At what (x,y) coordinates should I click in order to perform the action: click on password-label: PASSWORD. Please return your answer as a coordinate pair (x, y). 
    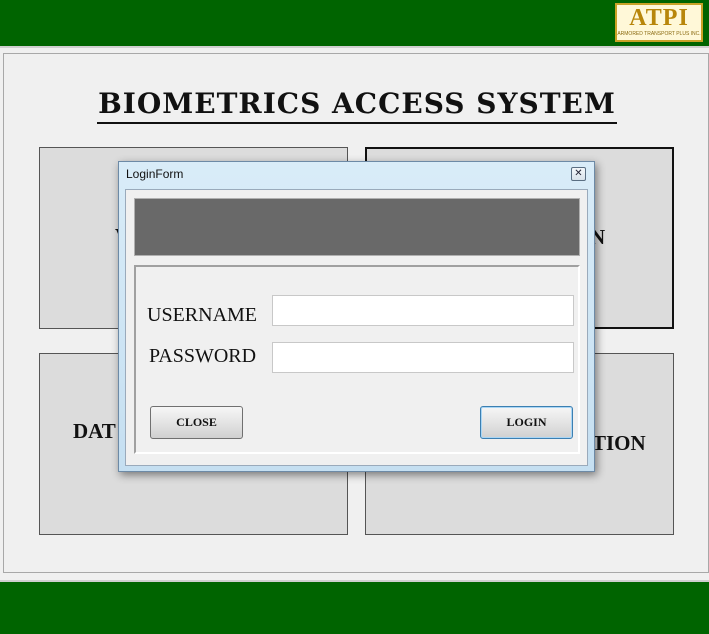
    Looking at the image, I should click on (203, 356).